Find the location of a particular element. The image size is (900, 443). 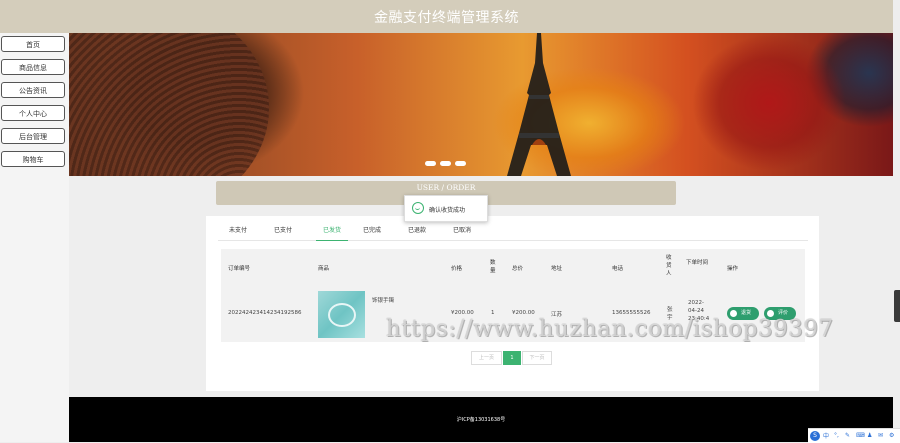

col-header-price: 价格 is located at coordinates (457, 269).